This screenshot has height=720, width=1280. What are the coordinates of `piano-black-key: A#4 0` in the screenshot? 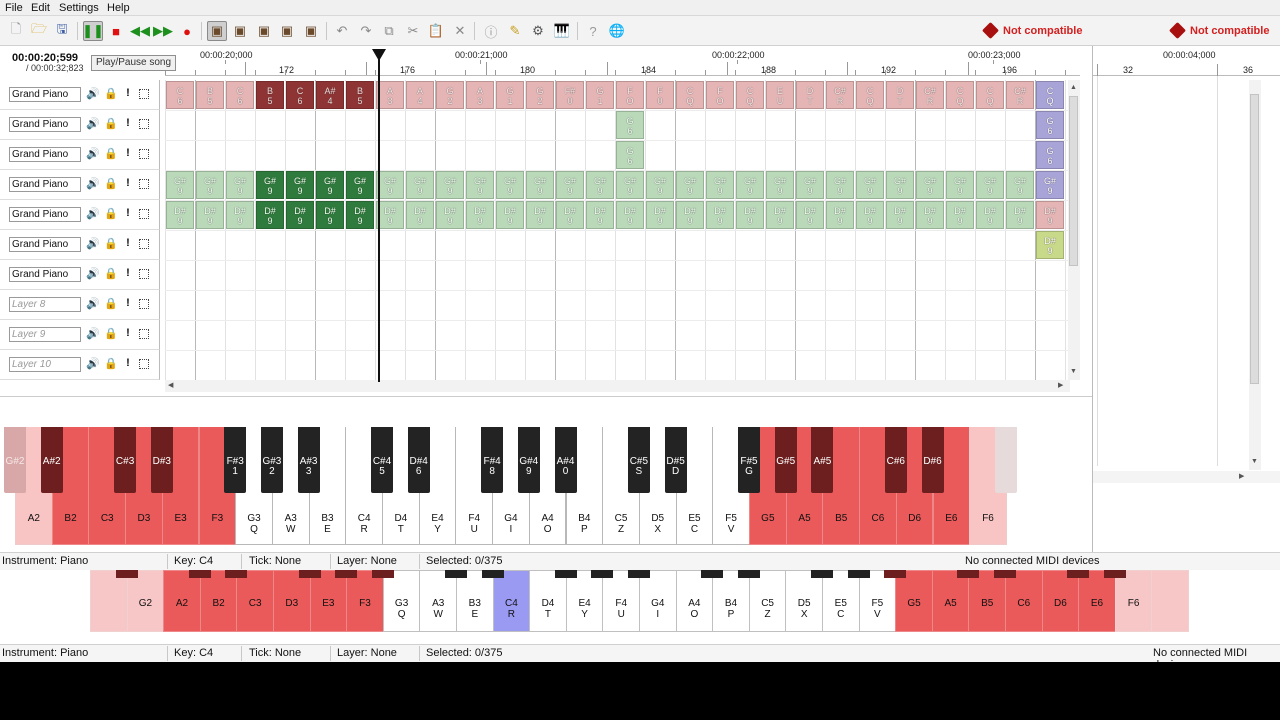 It's located at (565, 460).